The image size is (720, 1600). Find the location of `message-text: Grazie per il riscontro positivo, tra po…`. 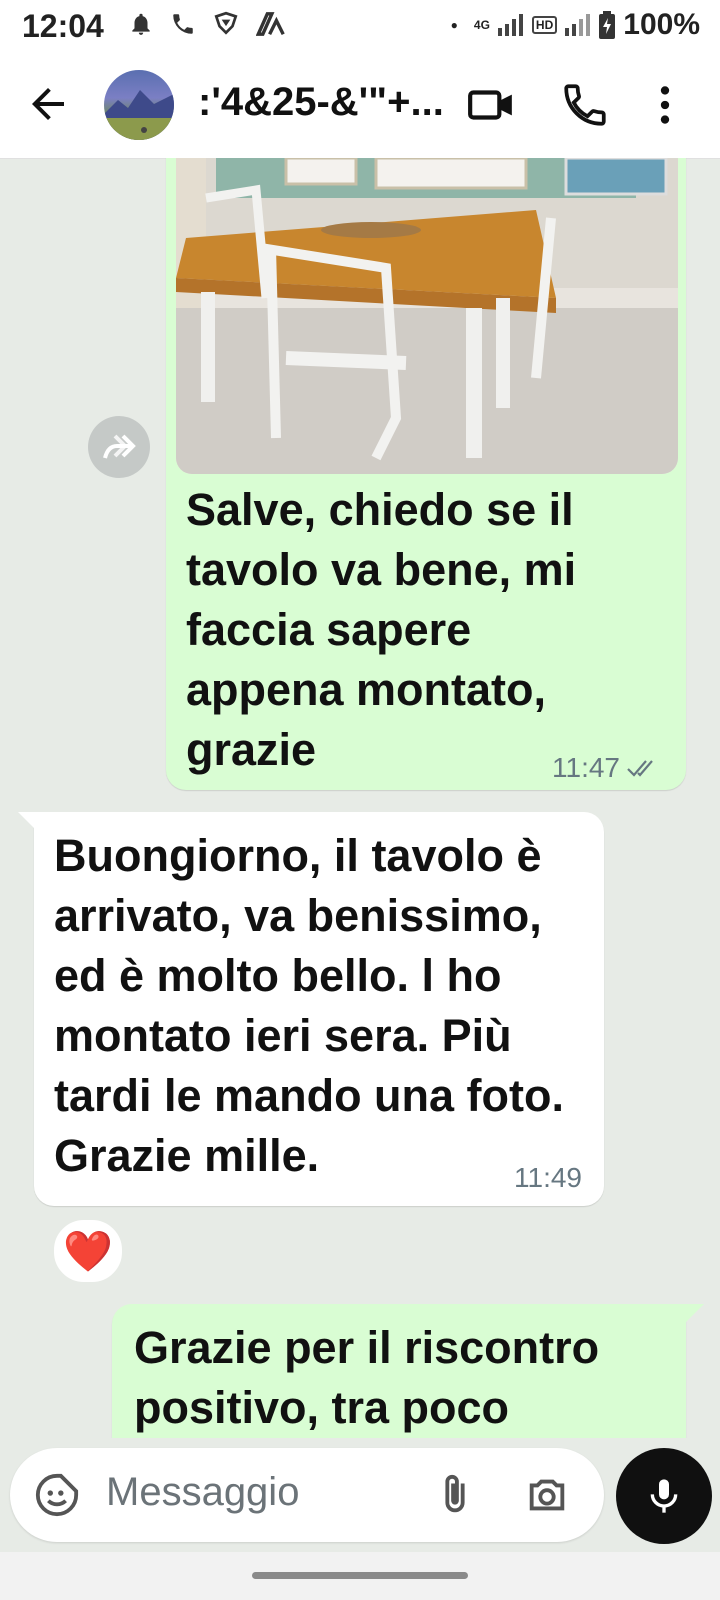

message-text: Grazie per il riscontro positivo, tra po… is located at coordinates (367, 1377).